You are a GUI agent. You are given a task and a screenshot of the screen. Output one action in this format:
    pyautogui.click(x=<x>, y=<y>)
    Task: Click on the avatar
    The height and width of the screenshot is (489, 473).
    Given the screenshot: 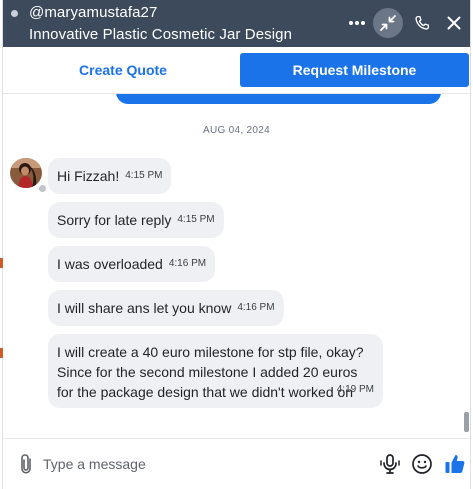 What is the action you would take?
    pyautogui.click(x=26, y=173)
    